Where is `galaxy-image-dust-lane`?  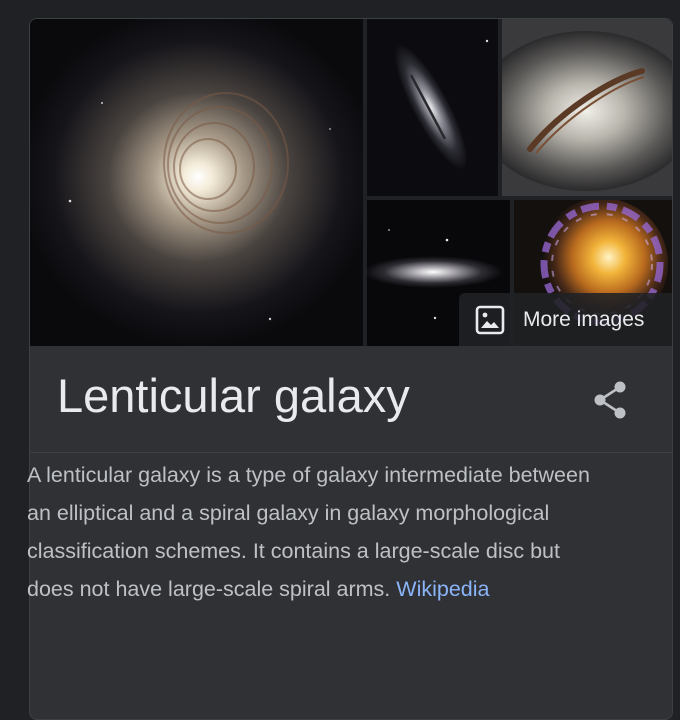 galaxy-image-dust-lane is located at coordinates (587, 107).